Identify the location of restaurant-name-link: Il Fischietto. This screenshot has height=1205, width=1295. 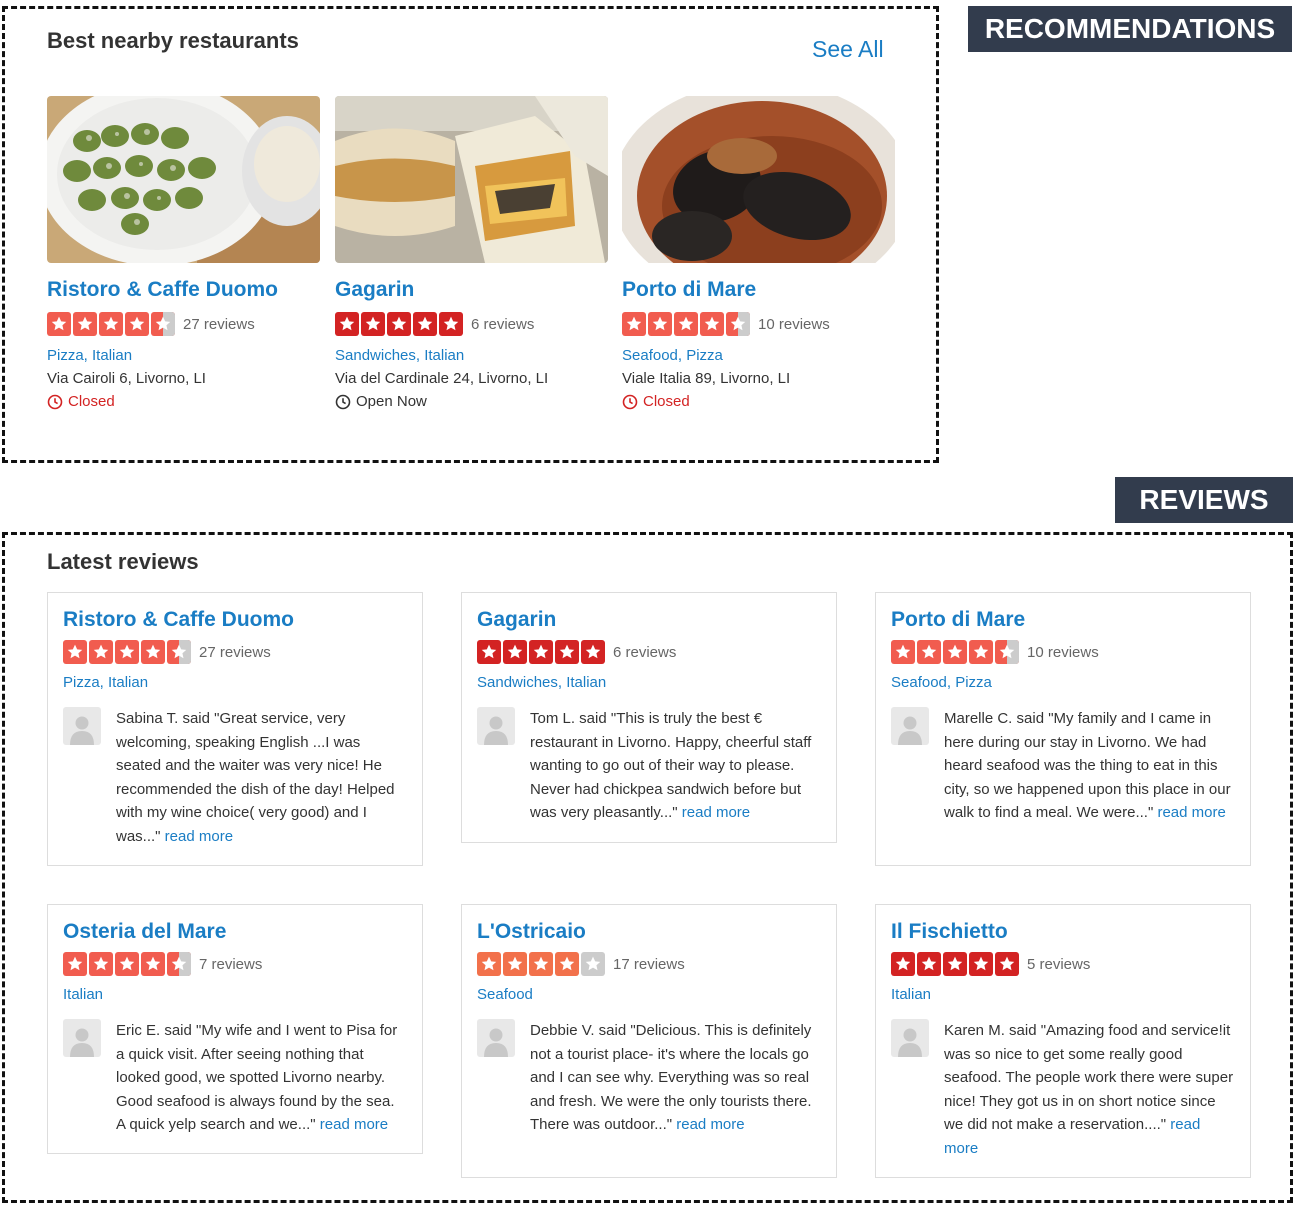
(1063, 932).